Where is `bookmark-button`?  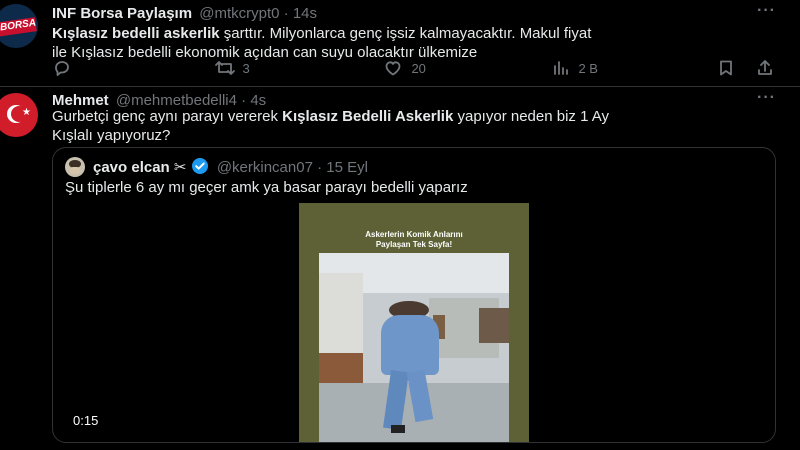 bookmark-button is located at coordinates (726, 68).